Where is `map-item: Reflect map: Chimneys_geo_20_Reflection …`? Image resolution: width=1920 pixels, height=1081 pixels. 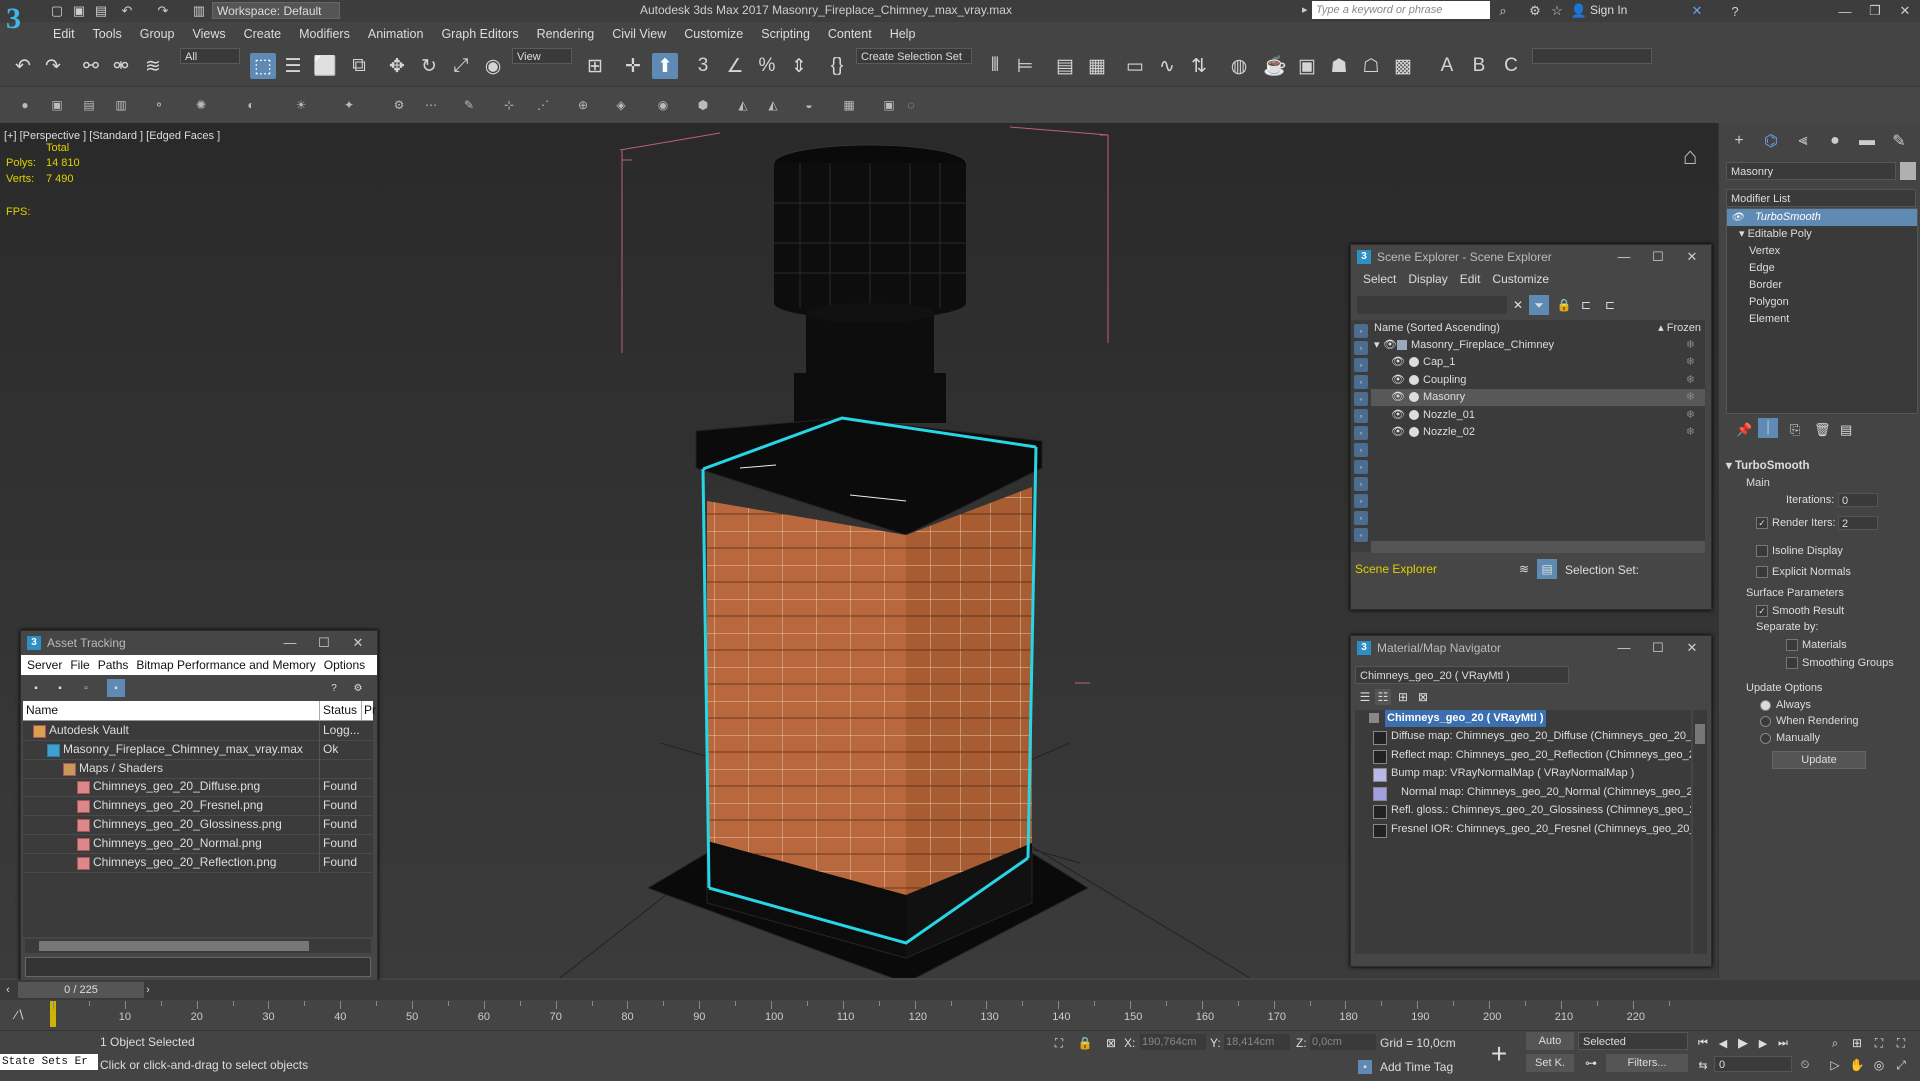 map-item: Reflect map: Chimneys_geo_20_Reflection … is located at coordinates (1523, 755).